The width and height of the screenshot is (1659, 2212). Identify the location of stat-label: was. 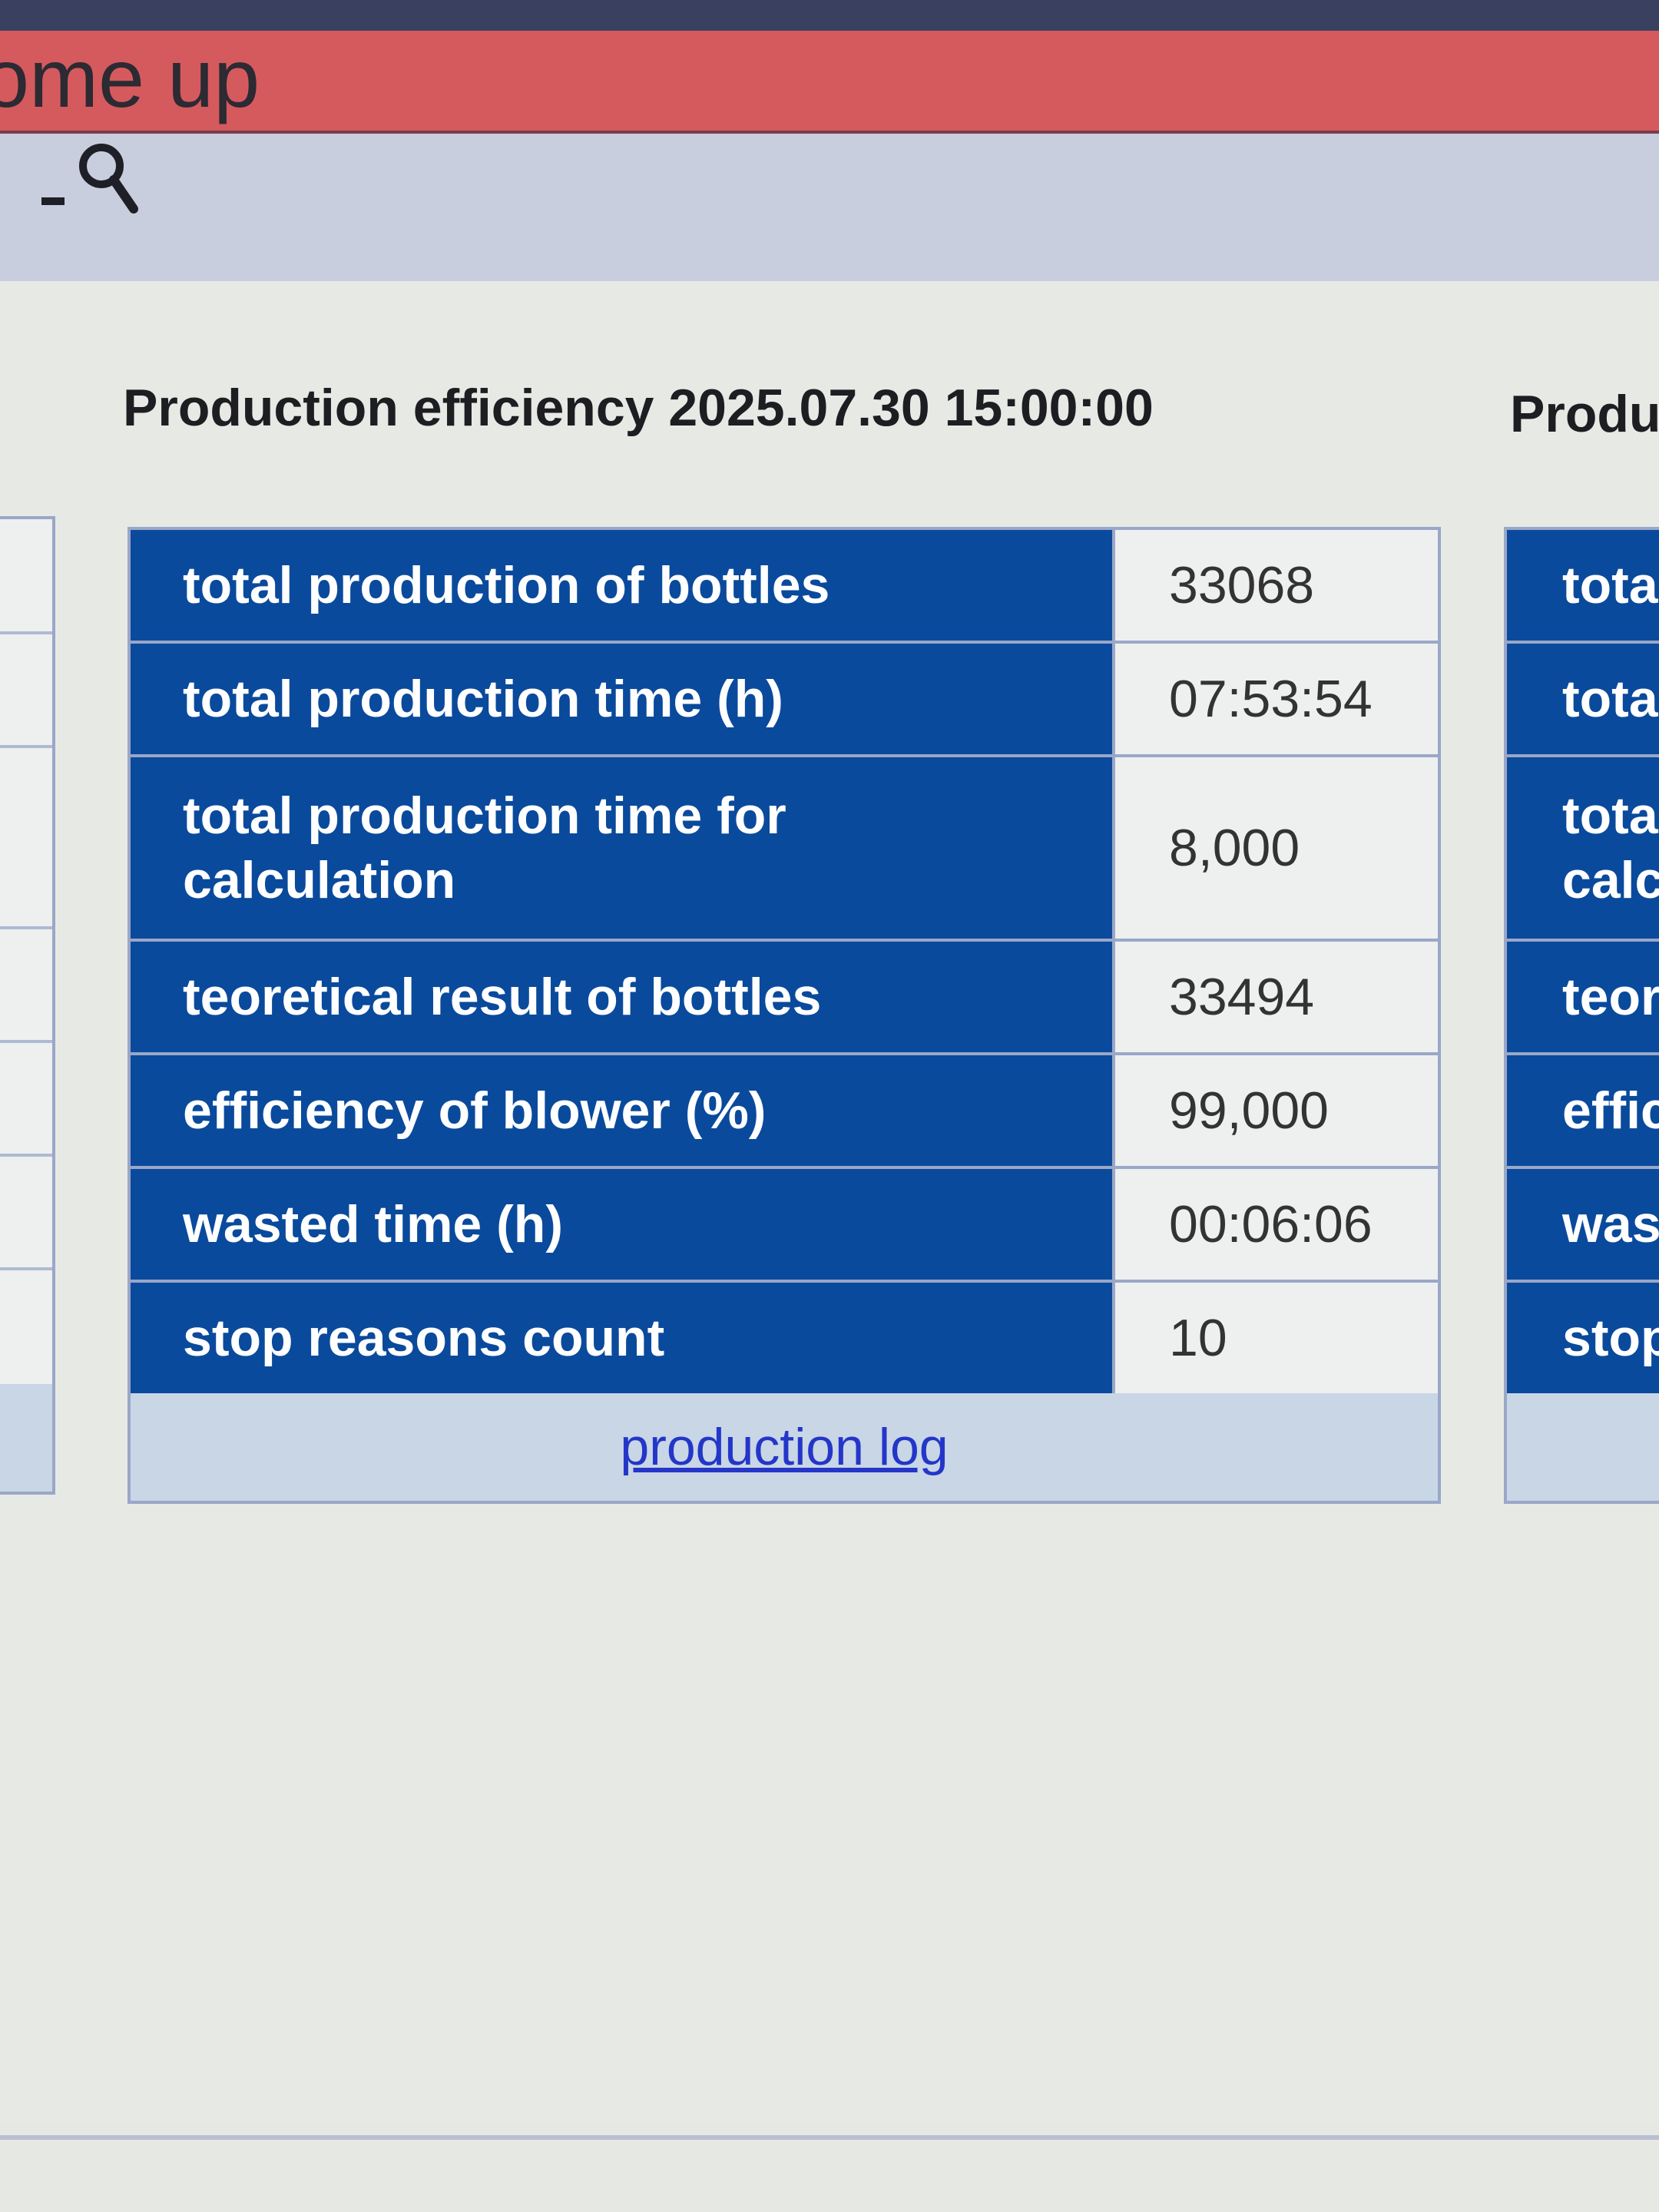
(1610, 1224).